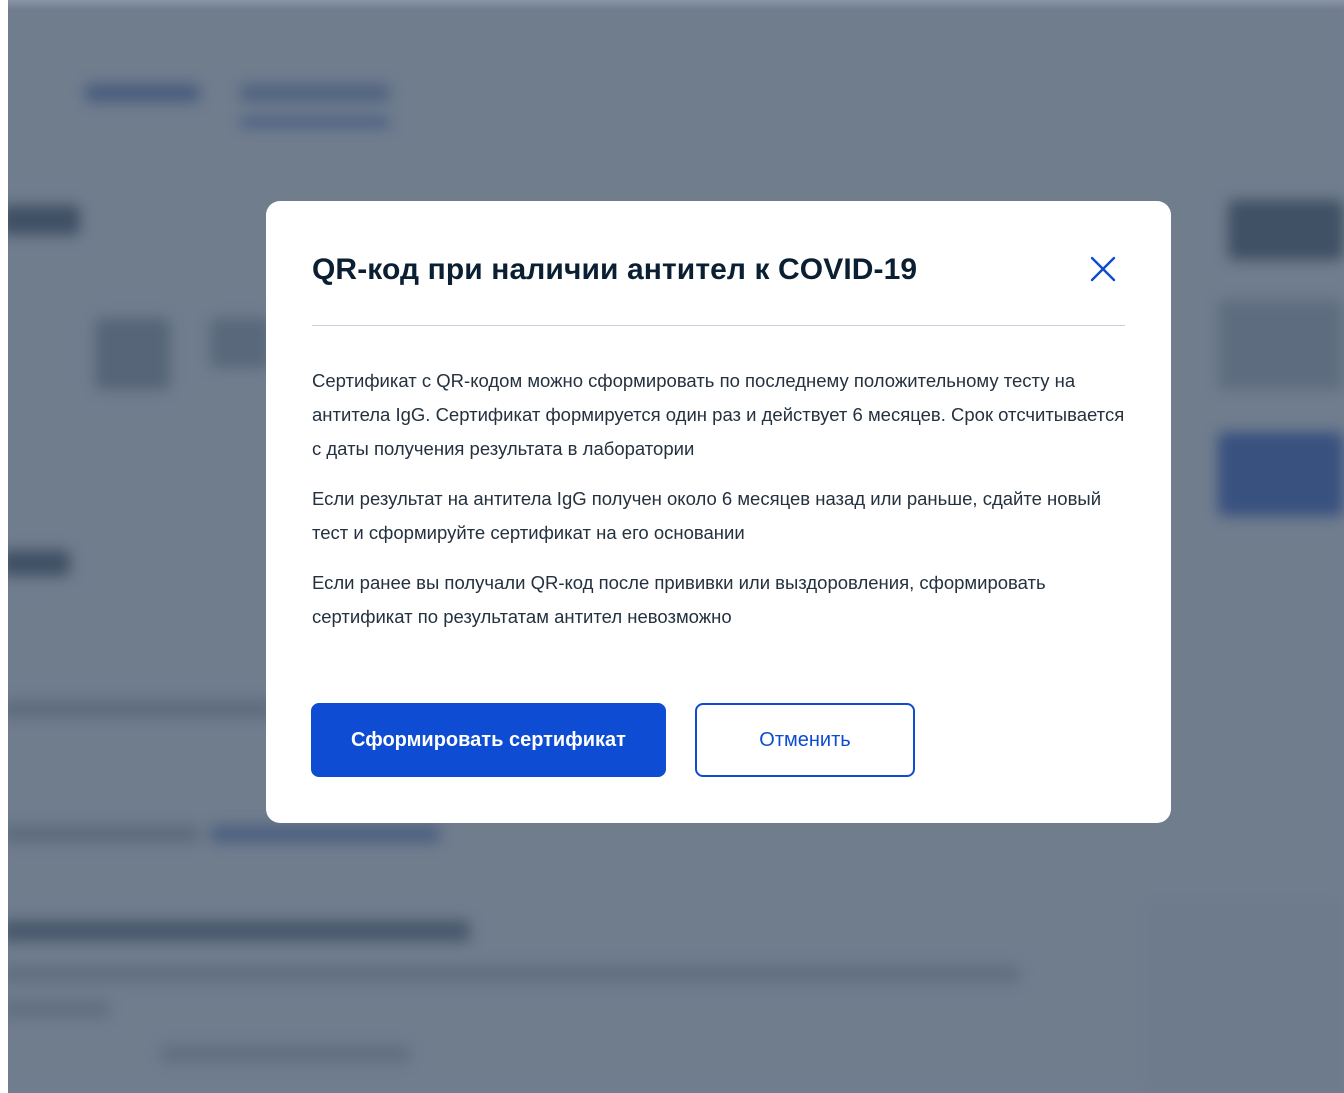 This screenshot has width=1344, height=1093. I want to click on generate-certificate-button: Сформировать сертификат, so click(488, 740).